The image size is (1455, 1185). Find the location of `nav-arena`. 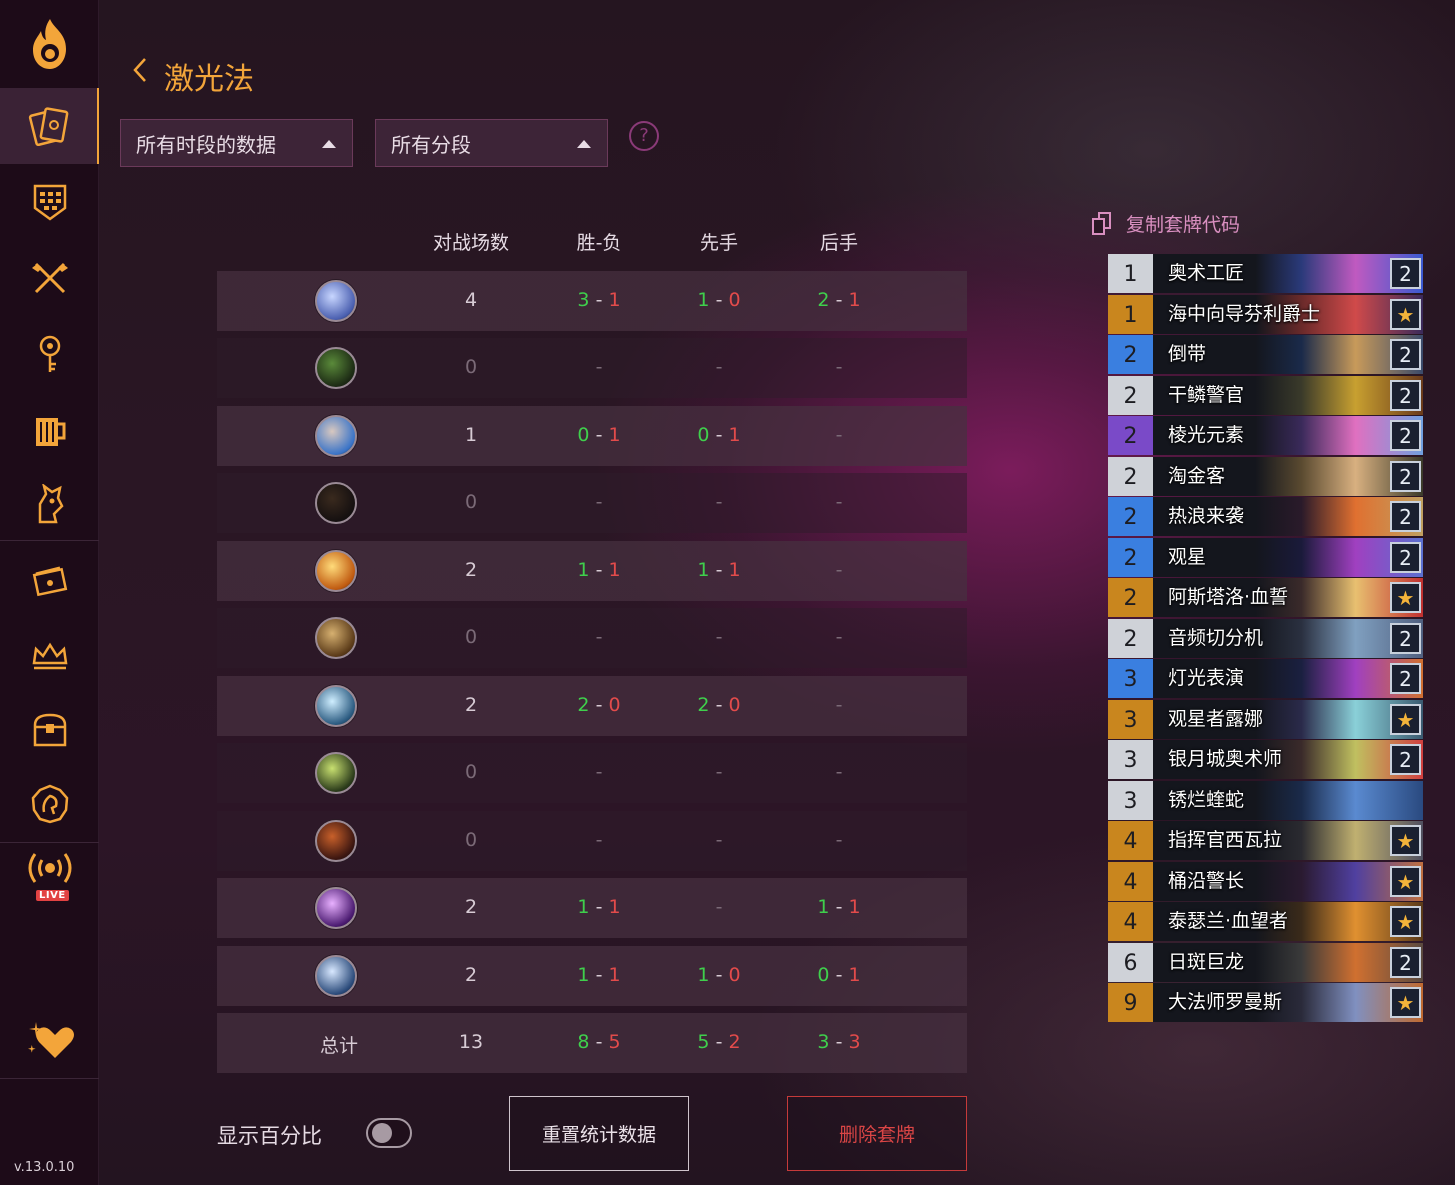

nav-arena is located at coordinates (49, 278).